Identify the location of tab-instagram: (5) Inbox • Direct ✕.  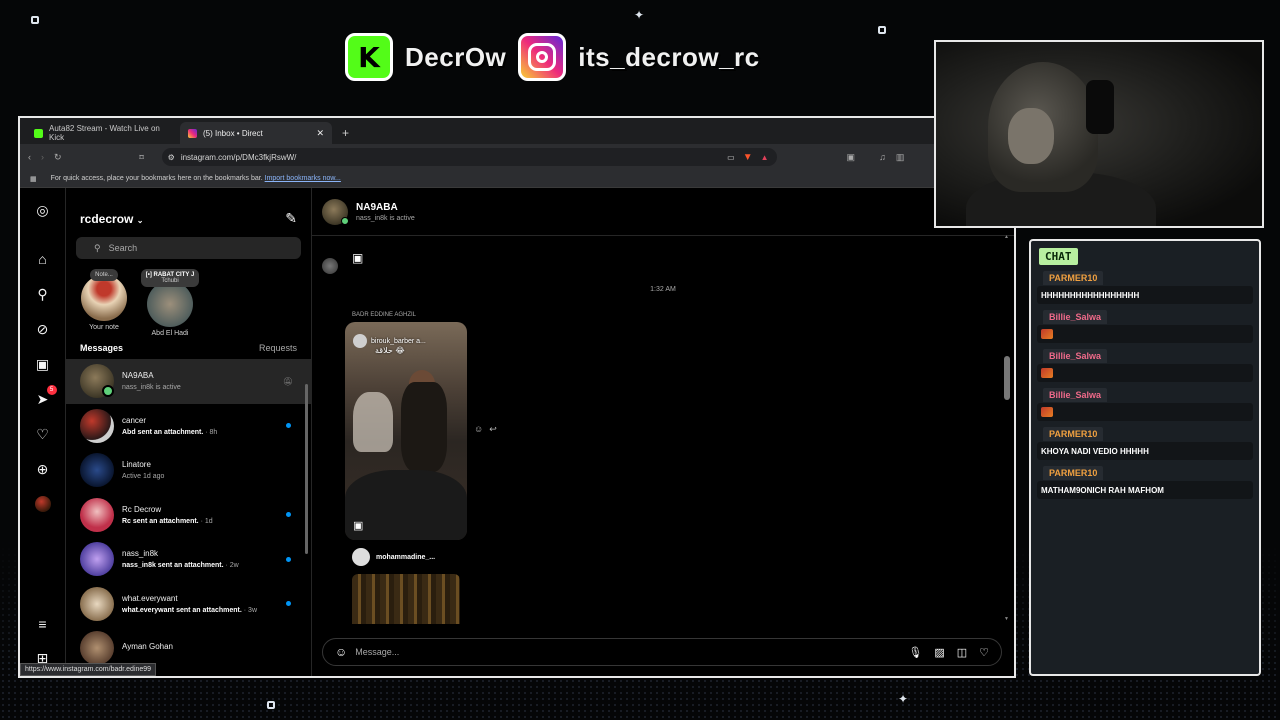
(256, 133).